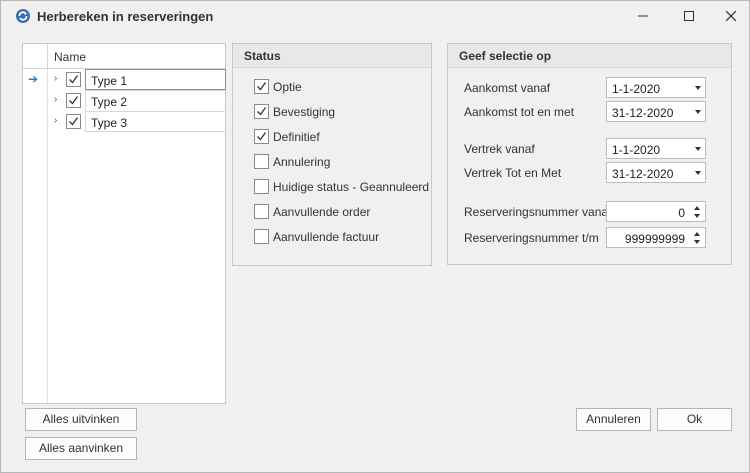 The image size is (750, 473). Describe the element at coordinates (33, 79) in the screenshot. I see `focused-row-arrow-icon: ➔` at that location.